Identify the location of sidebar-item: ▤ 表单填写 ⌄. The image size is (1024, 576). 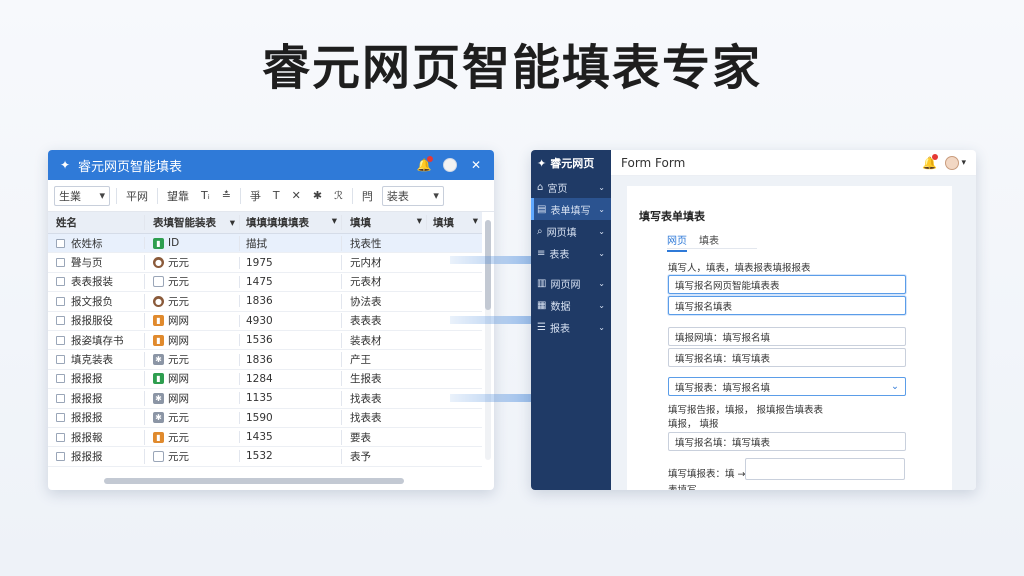
(571, 209).